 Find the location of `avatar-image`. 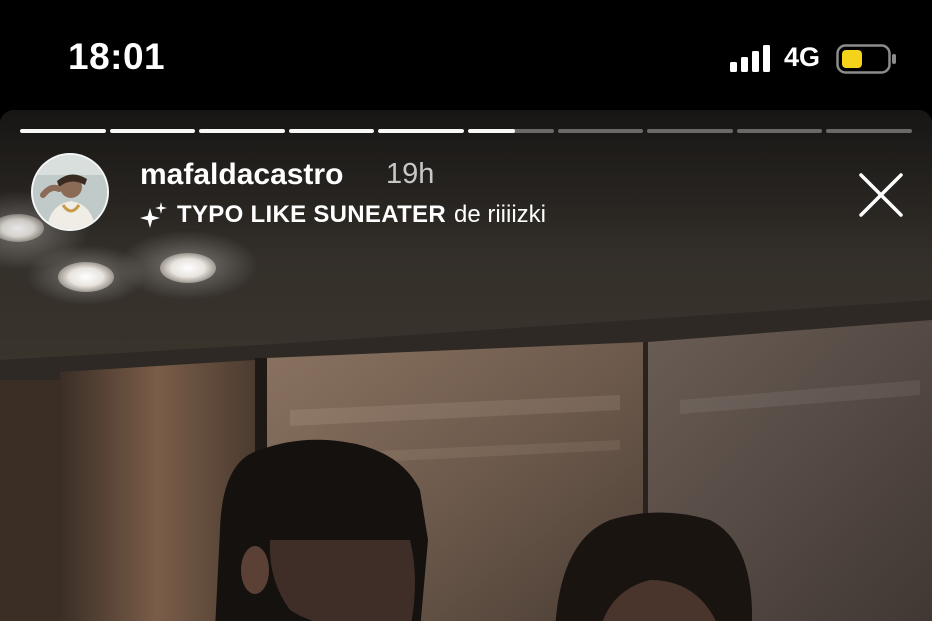

avatar-image is located at coordinates (70, 192).